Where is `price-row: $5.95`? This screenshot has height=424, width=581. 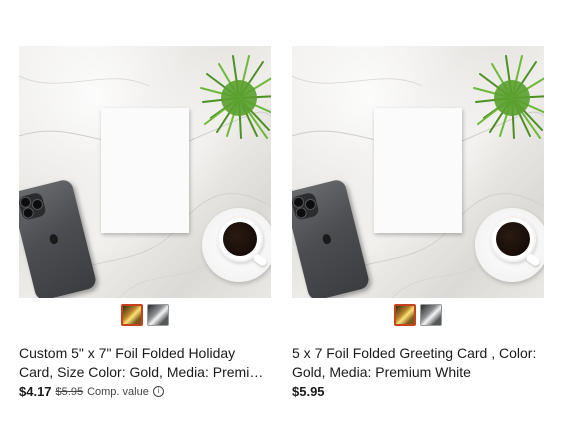 price-row: $5.95 is located at coordinates (418, 391).